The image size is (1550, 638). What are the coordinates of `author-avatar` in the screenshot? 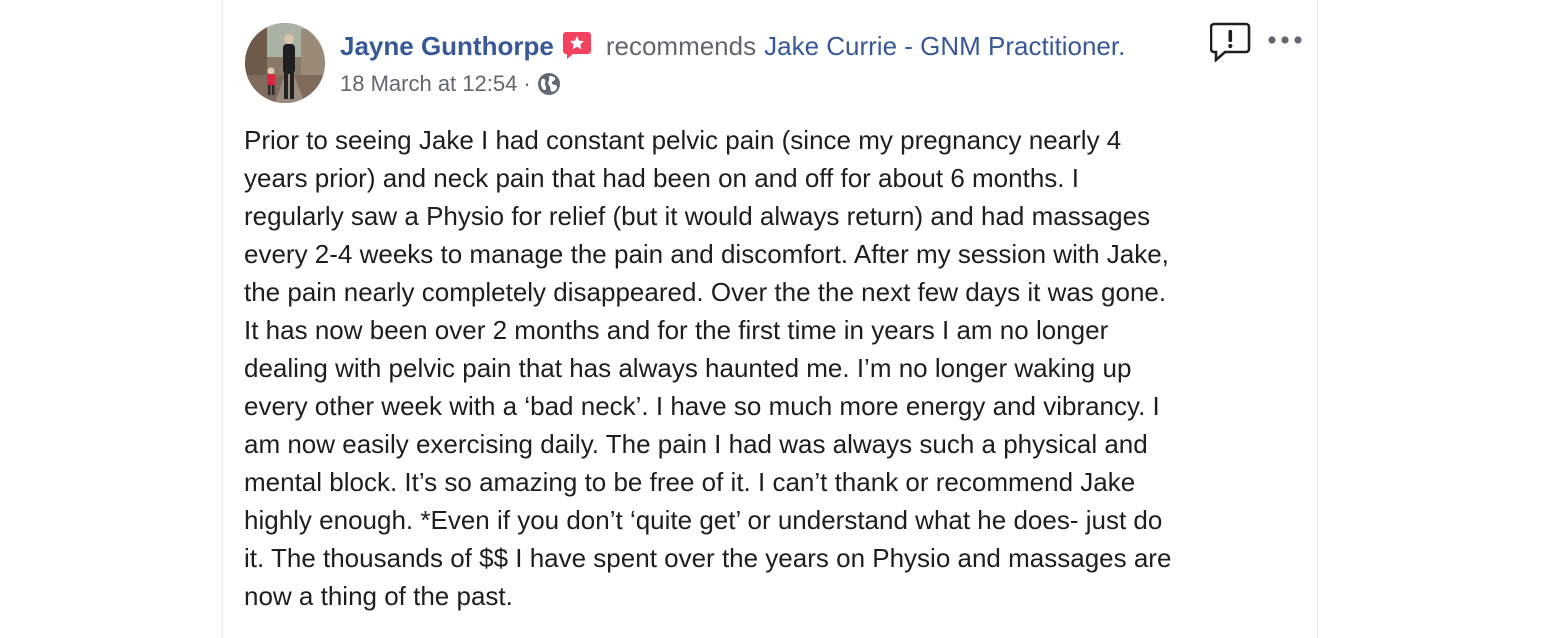 It's located at (285, 63).